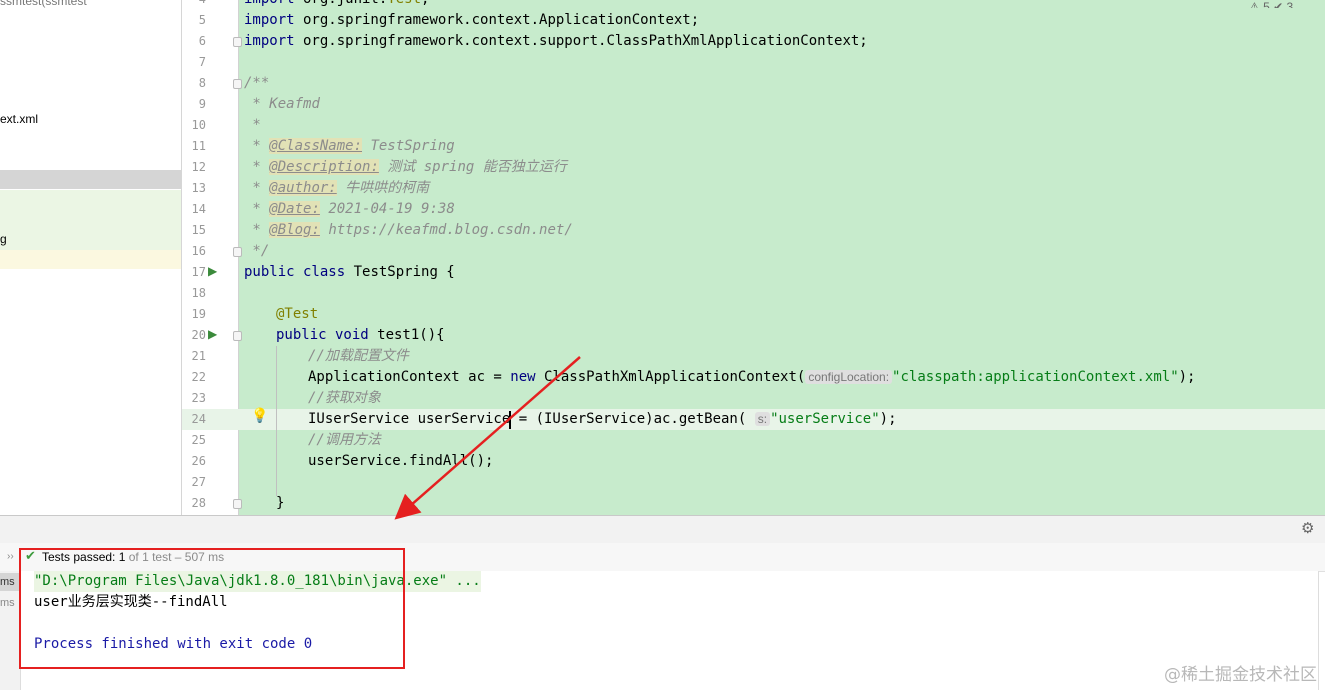 The image size is (1325, 690). What do you see at coordinates (1278, 4) in the screenshot?
I see `typo-icon: ✔` at bounding box center [1278, 4].